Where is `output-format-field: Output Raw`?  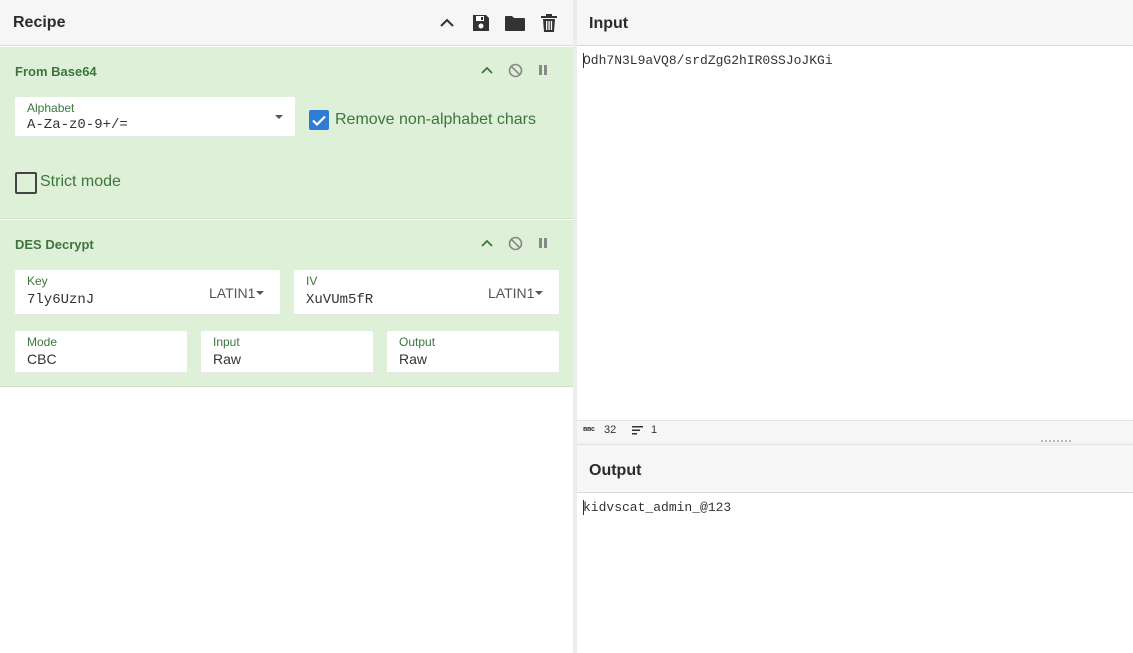
output-format-field: Output Raw is located at coordinates (473, 352).